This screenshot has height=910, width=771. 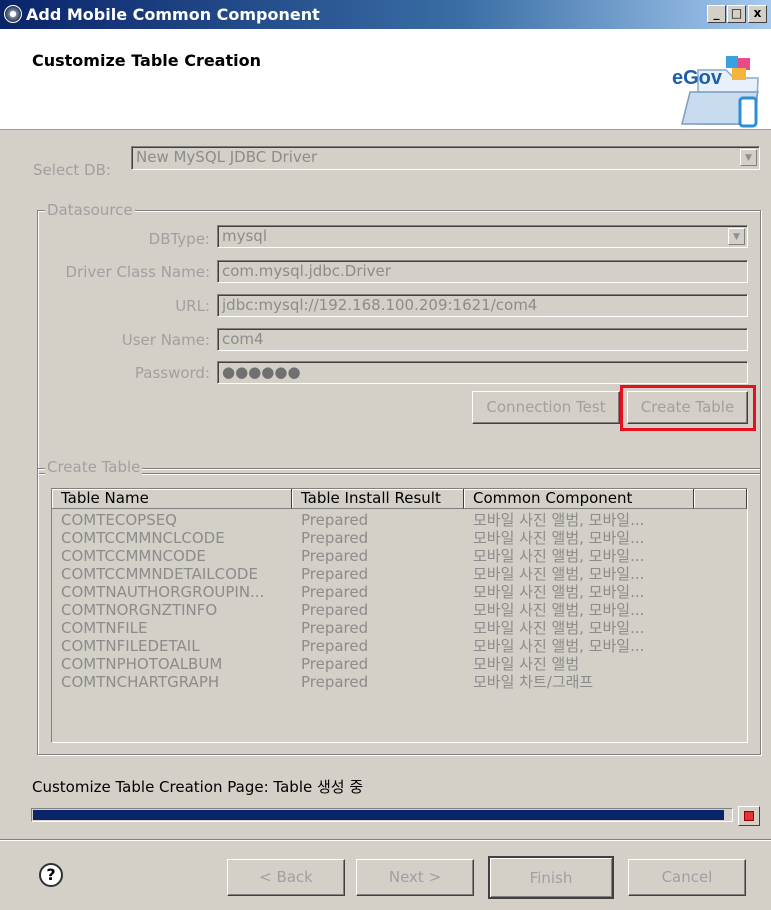 I want to click on maximize-button: □, so click(x=736, y=14).